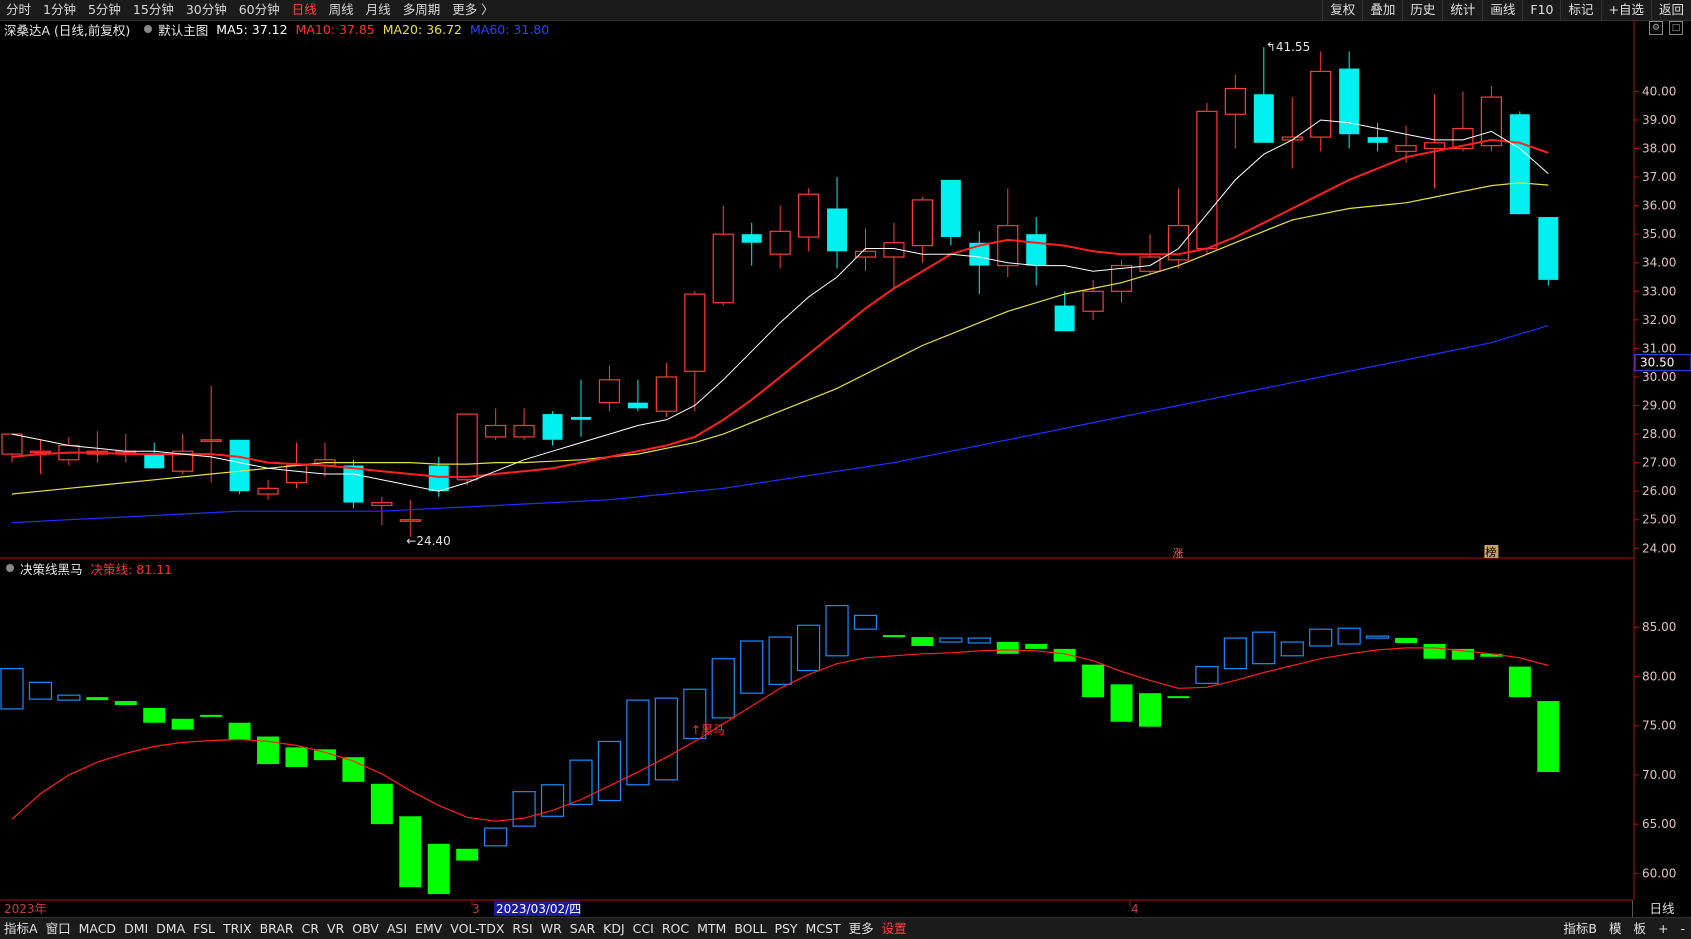  Describe the element at coordinates (1659, 177) in the screenshot. I see `price-tick-label: 37.00` at that location.